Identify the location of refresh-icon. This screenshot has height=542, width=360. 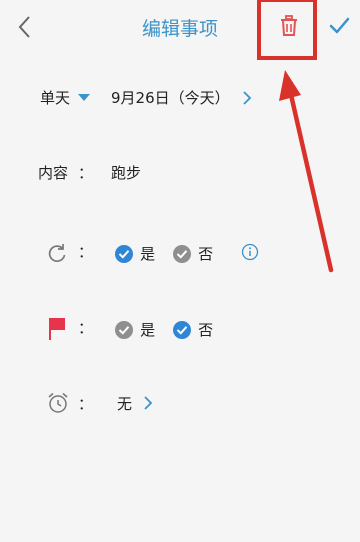
(57, 253).